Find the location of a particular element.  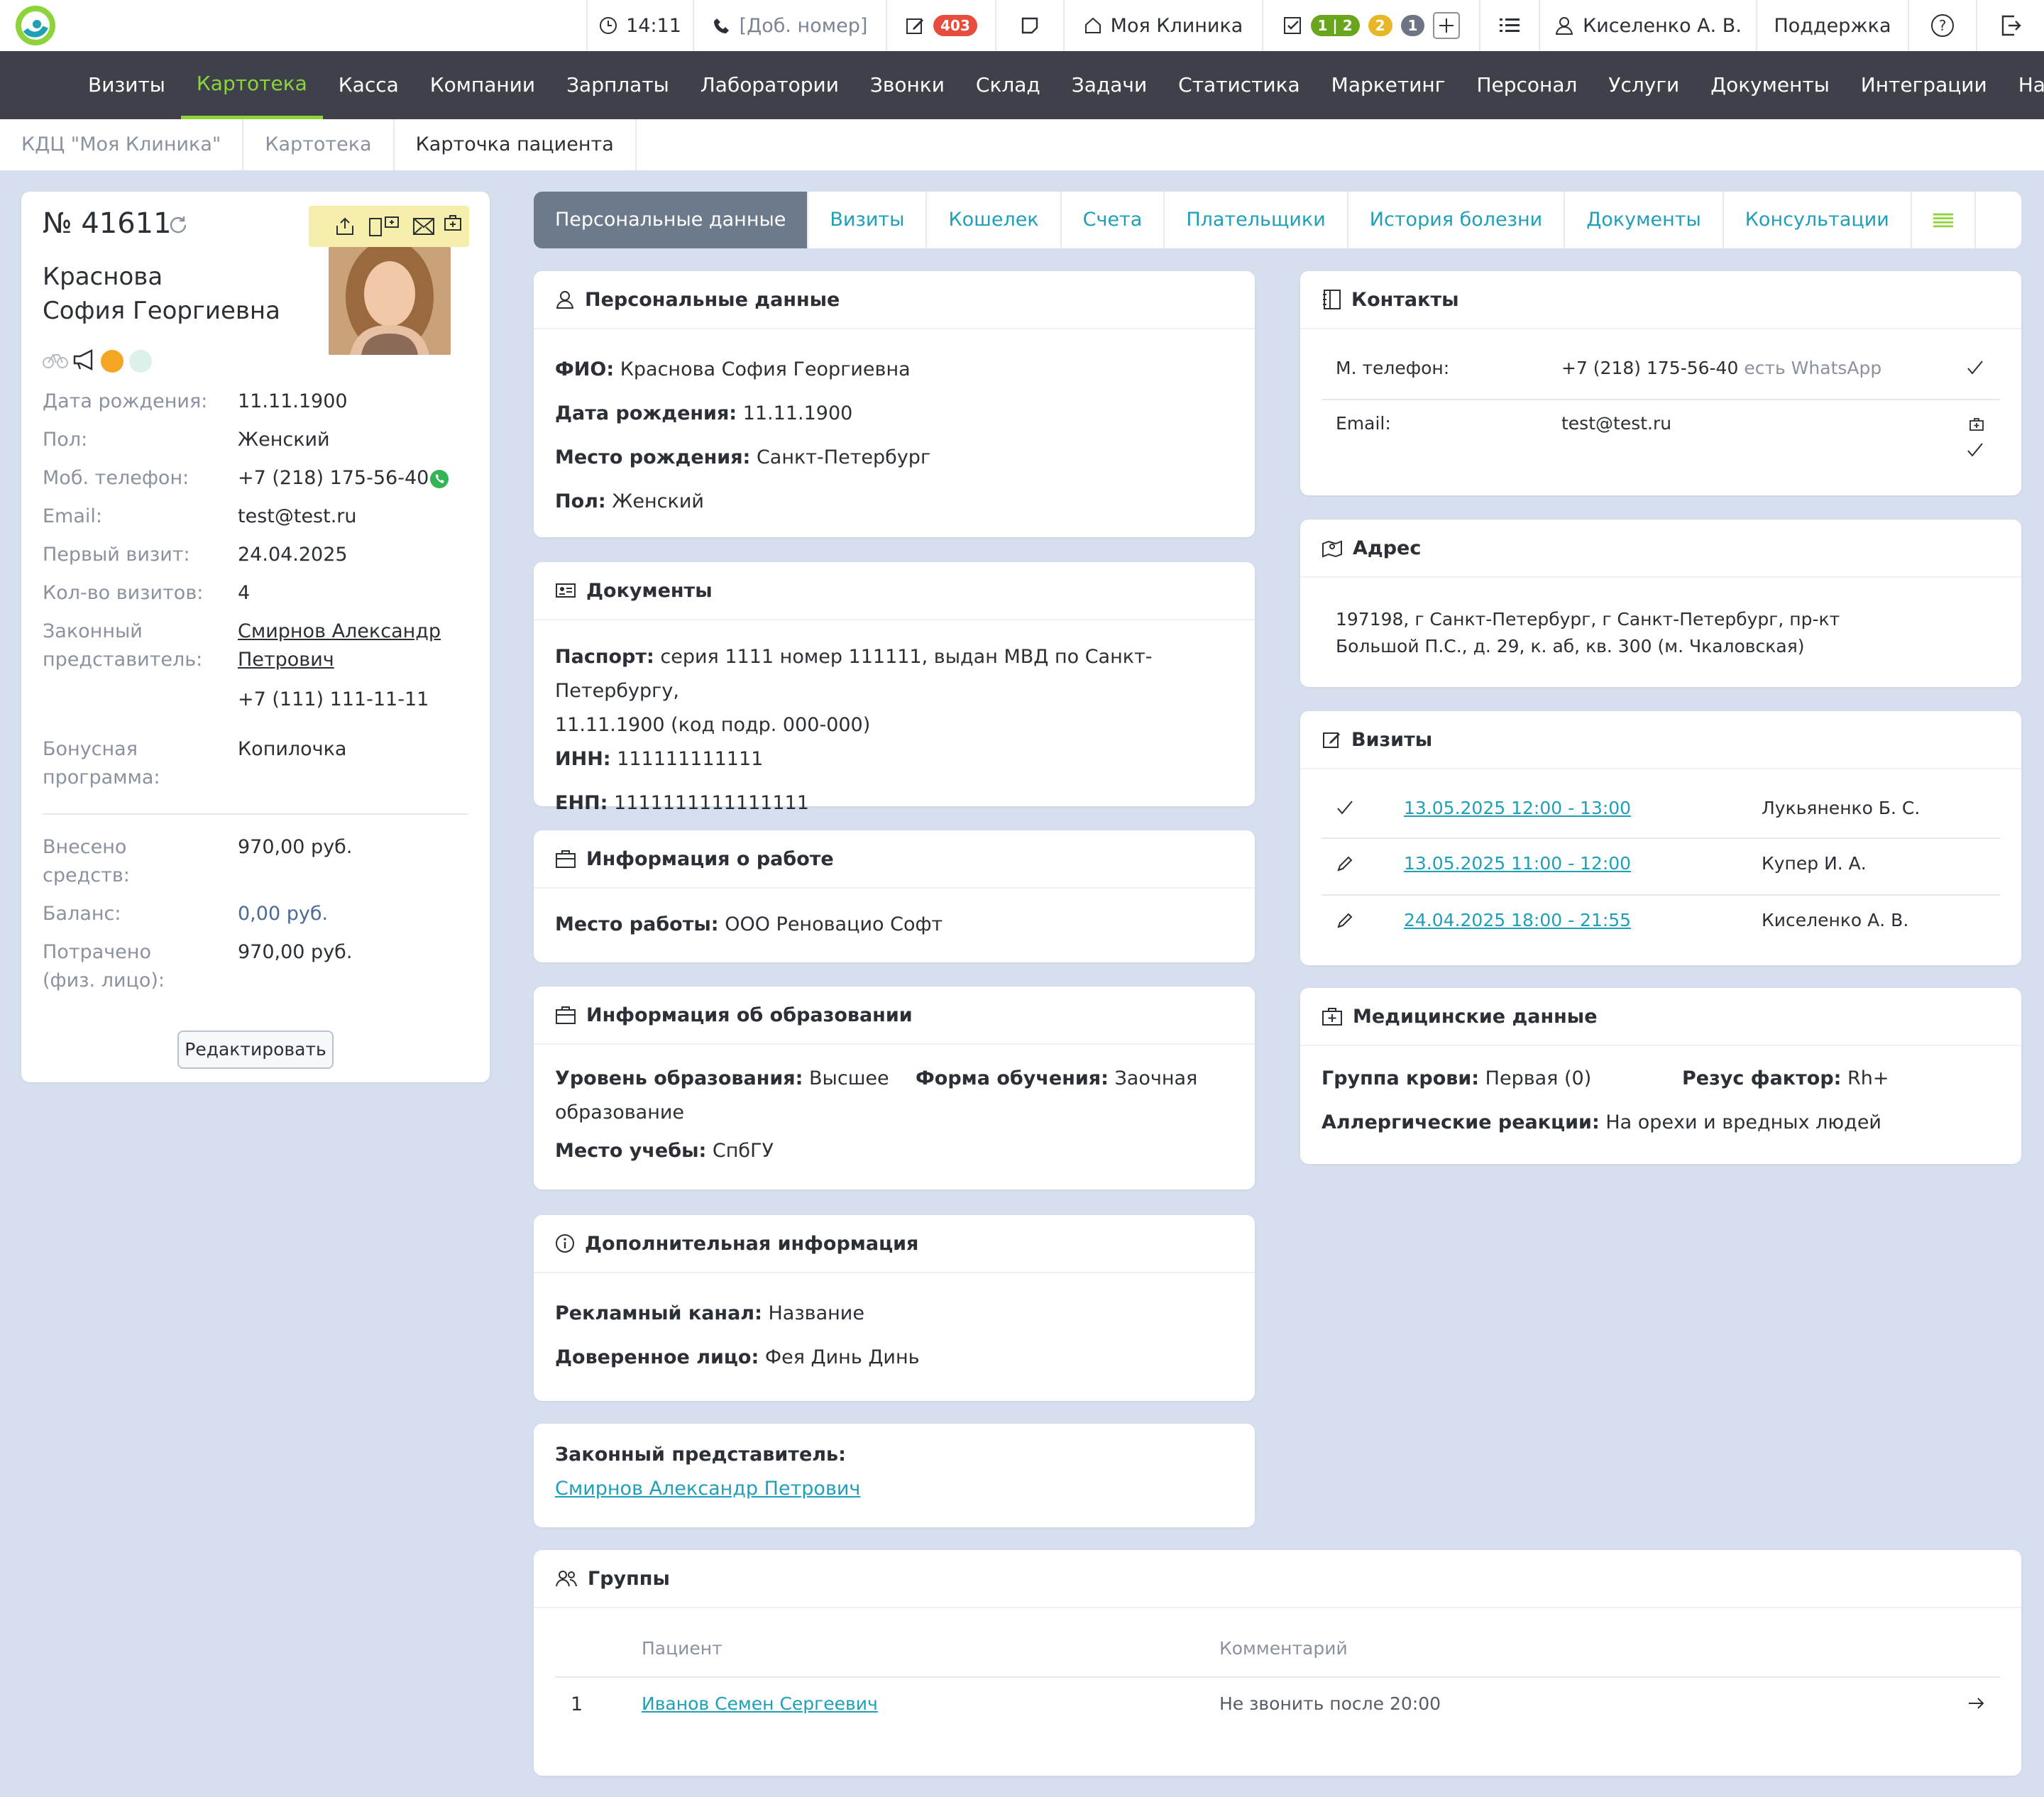

breadcrumb-clinic: КДЦ "Моя Клиника" is located at coordinates (122, 144).